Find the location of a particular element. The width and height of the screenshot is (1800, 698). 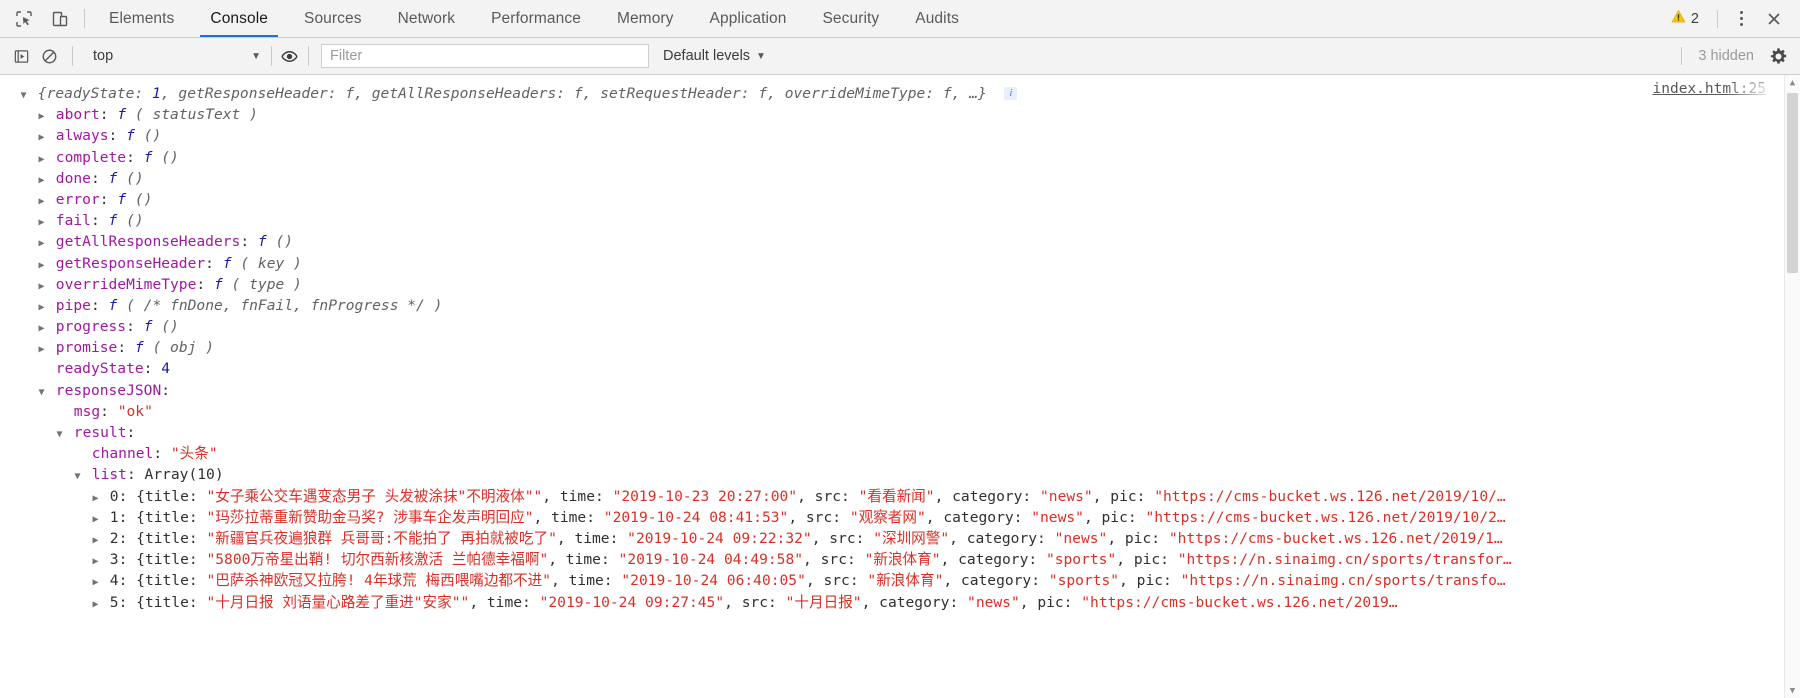

tab-security: Security is located at coordinates (850, 18).